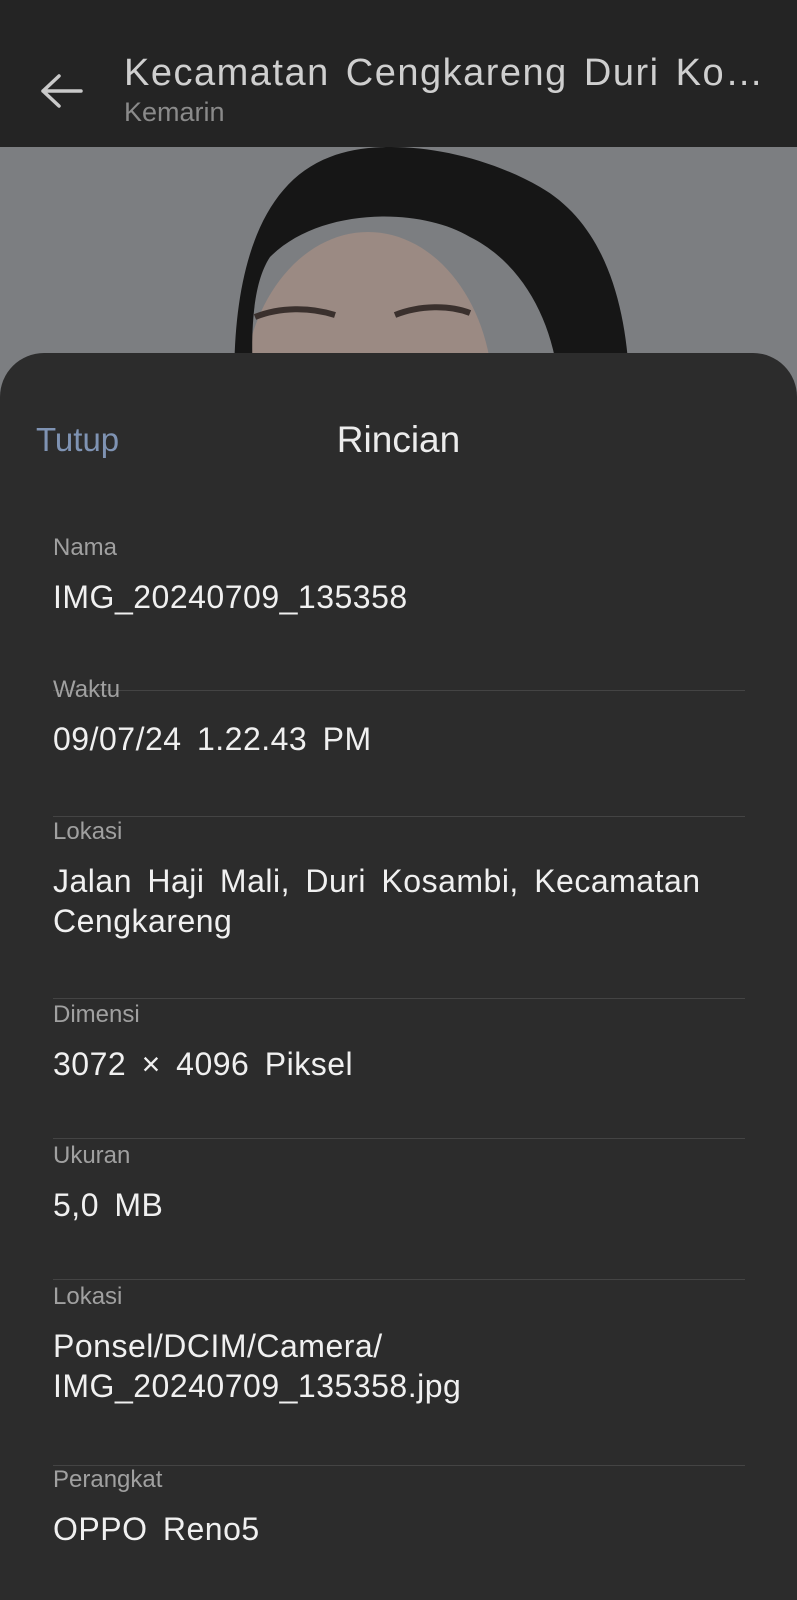 This screenshot has width=797, height=1600. I want to click on detail-label: Ukuran, so click(92, 1155).